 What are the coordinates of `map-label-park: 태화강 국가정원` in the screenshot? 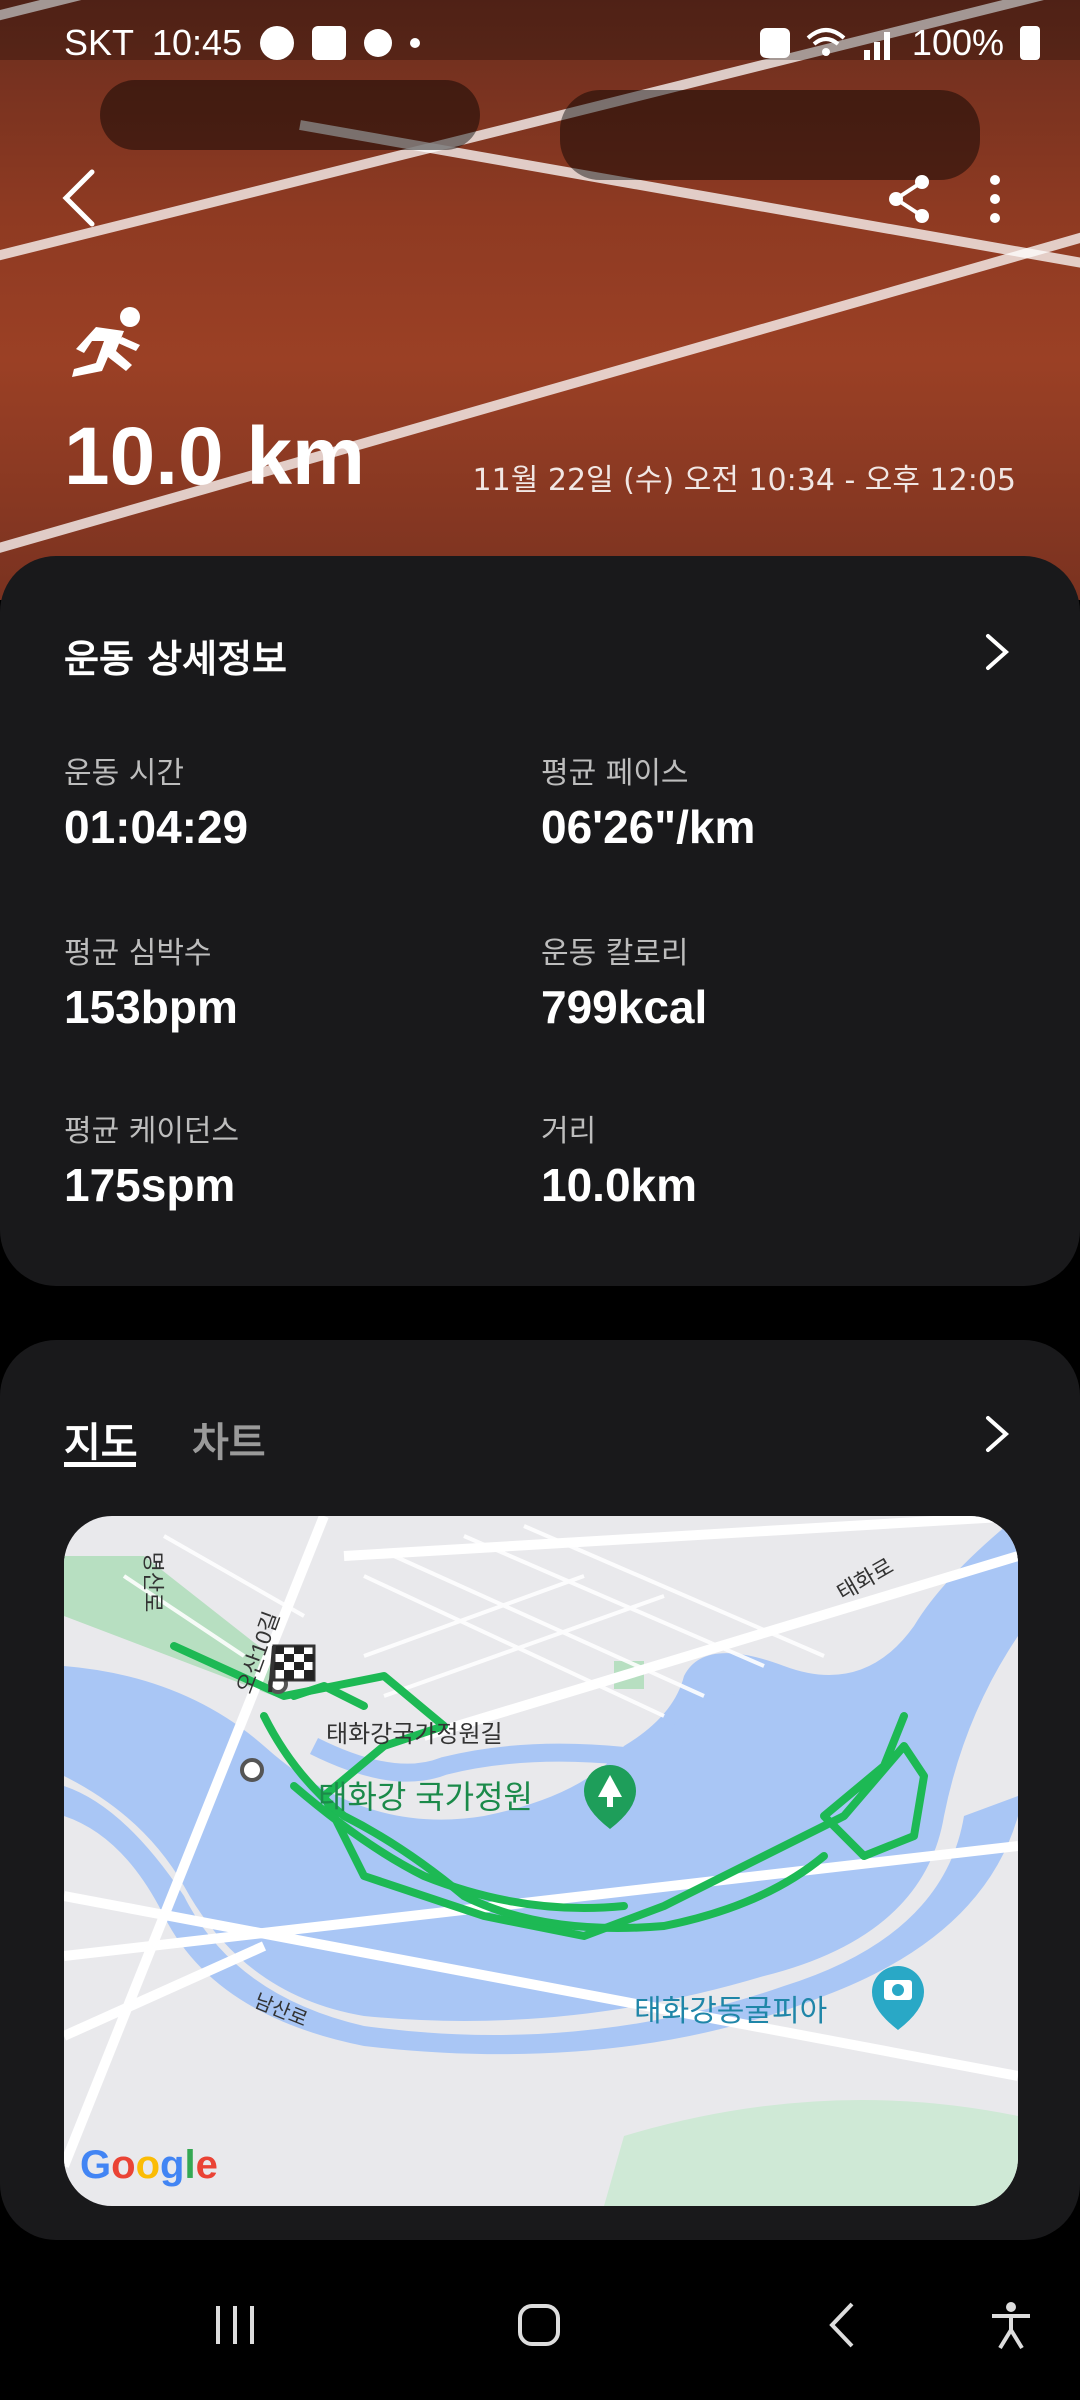 It's located at (425, 1797).